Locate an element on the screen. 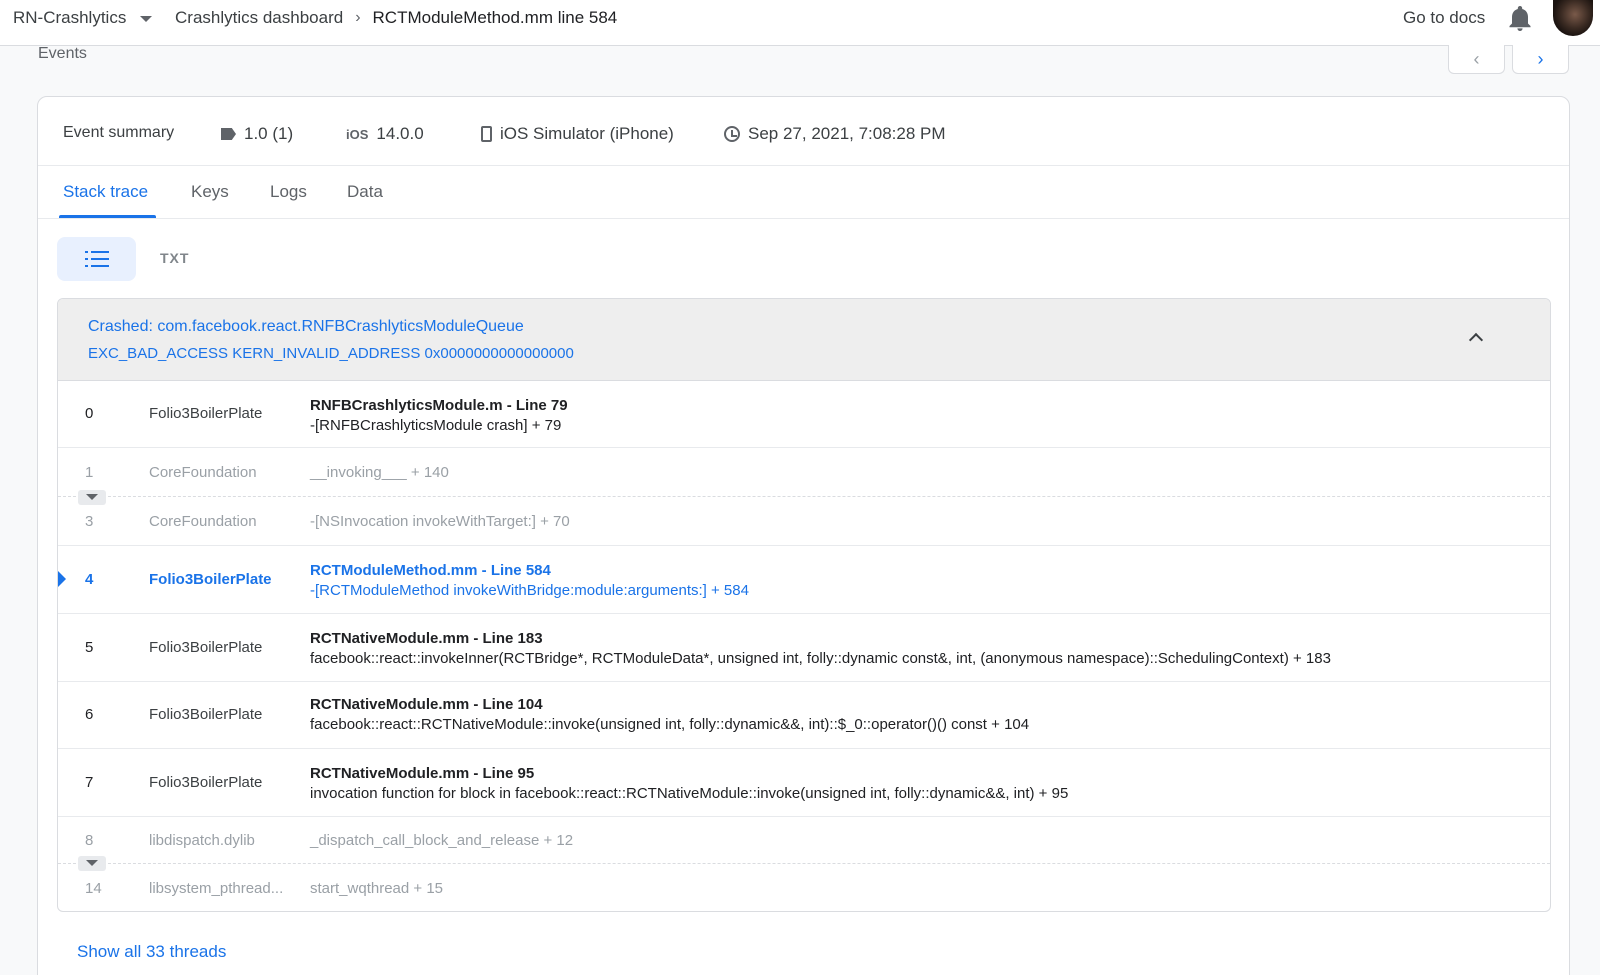  breadcrumb-current: RCTModuleMethod.mm line 584 is located at coordinates (495, 17).